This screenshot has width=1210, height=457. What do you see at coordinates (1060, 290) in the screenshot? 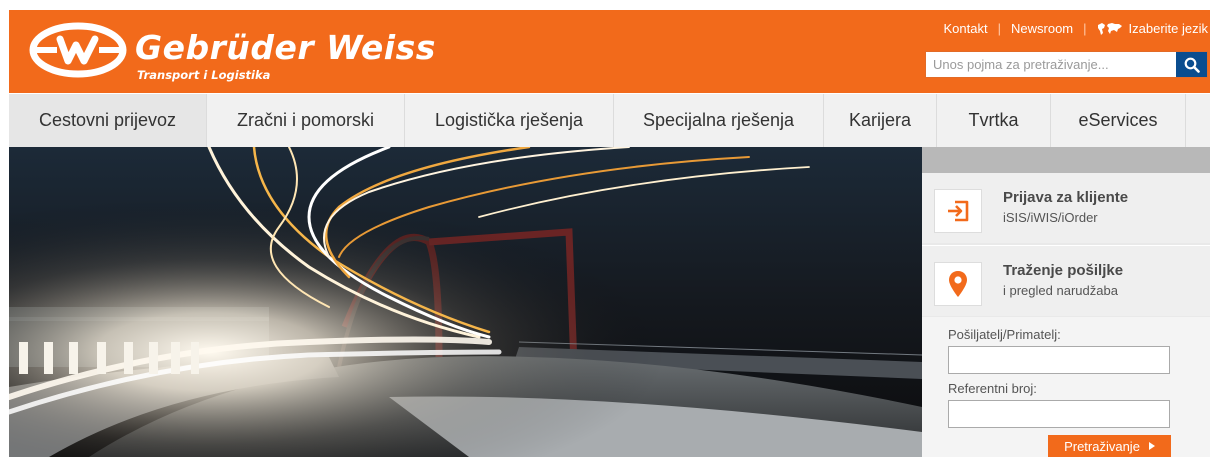
I see `tracking-subtitle: i pregled narudžaba` at bounding box center [1060, 290].